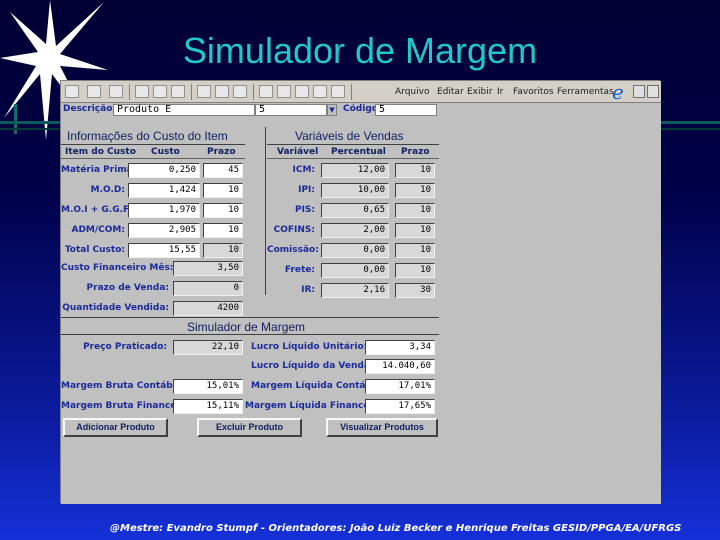  I want to click on lucro-unitario-value: 3,34, so click(400, 347).